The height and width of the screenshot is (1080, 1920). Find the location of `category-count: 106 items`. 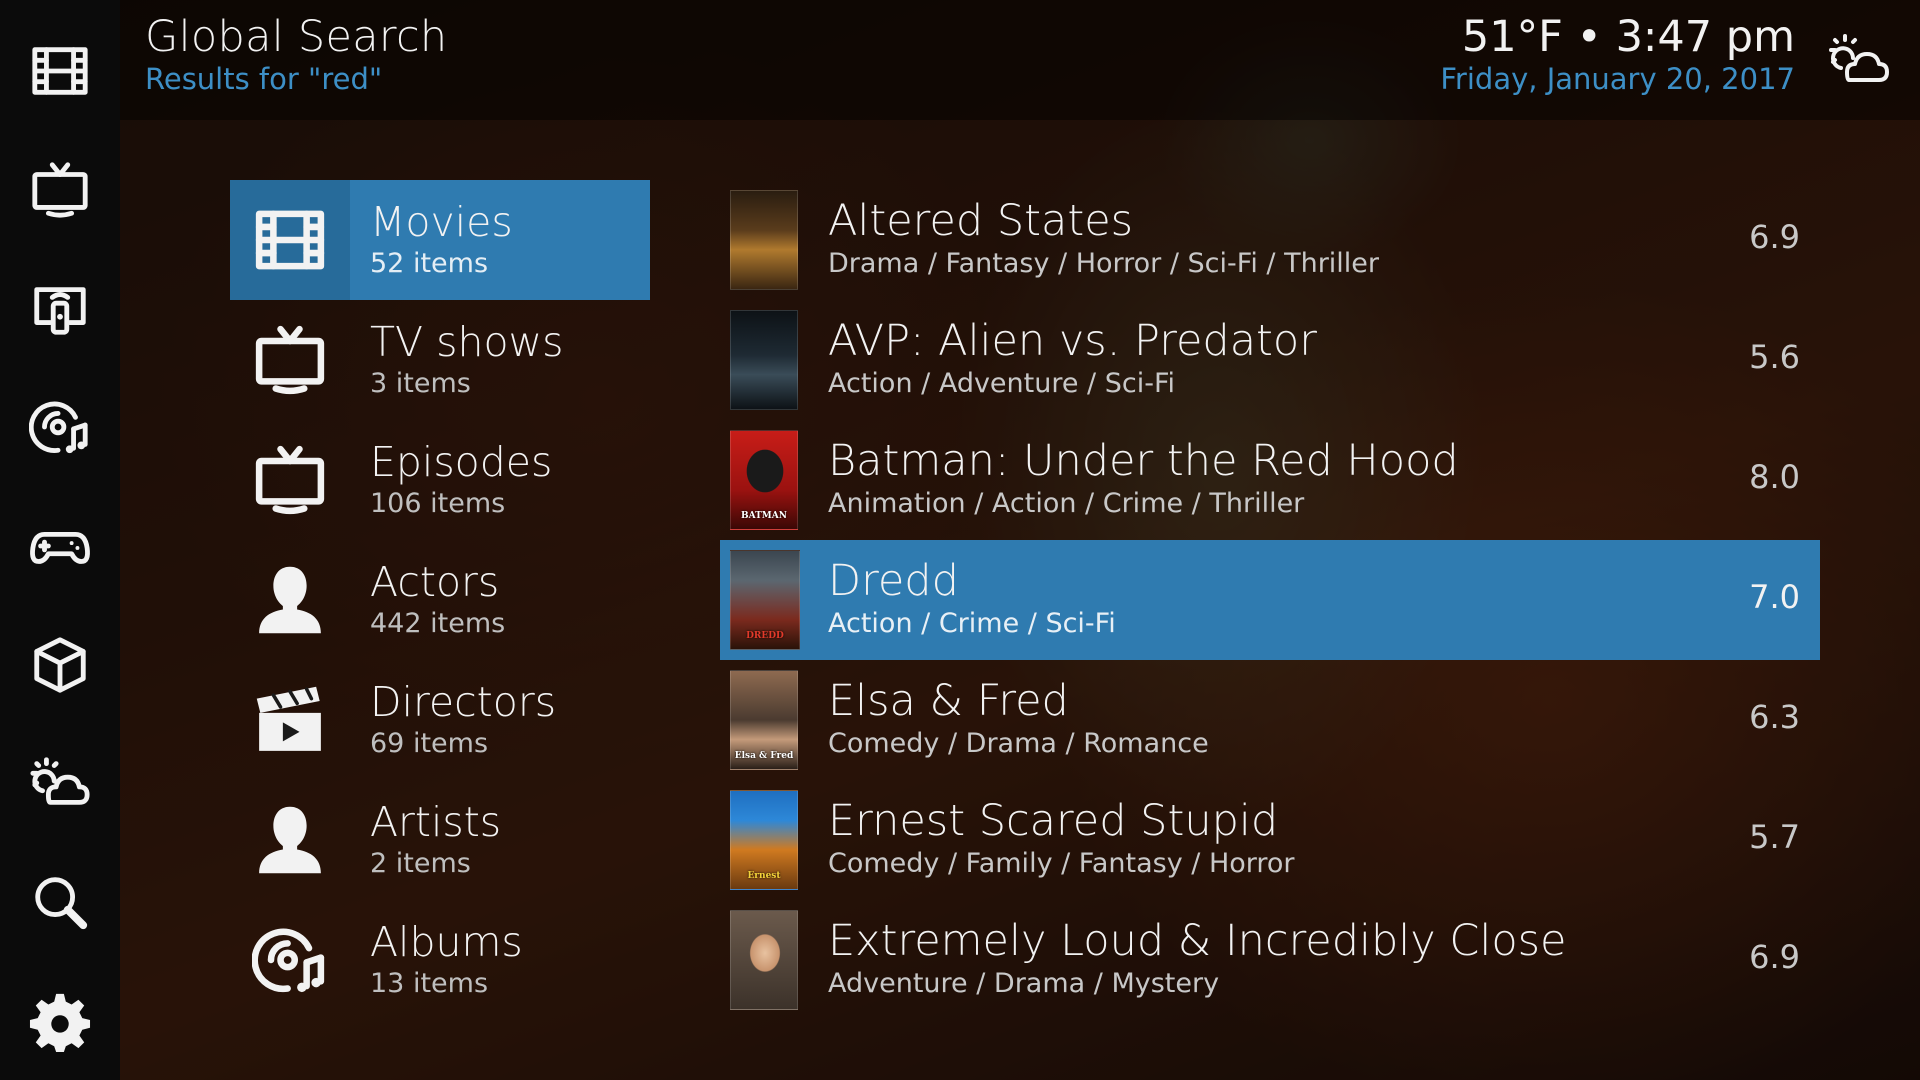

category-count: 106 items is located at coordinates (438, 504).